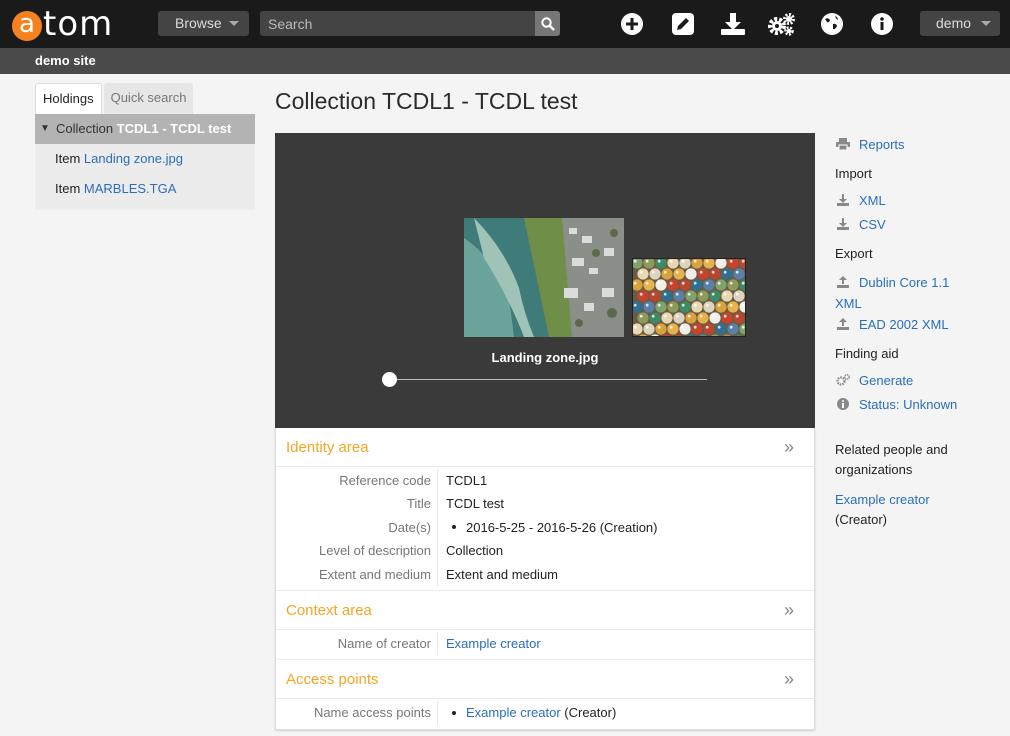 This screenshot has height=736, width=1010. Describe the element at coordinates (329, 610) in the screenshot. I see `section-title: Context area` at that location.